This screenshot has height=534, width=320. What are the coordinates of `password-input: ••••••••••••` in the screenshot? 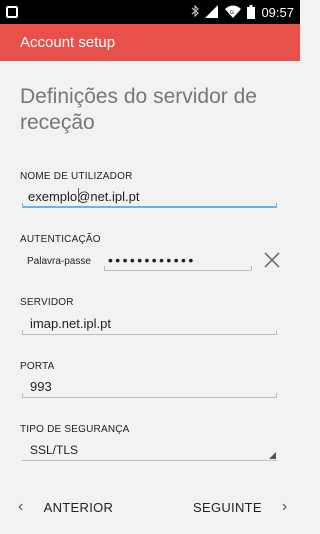 It's located at (152, 260).